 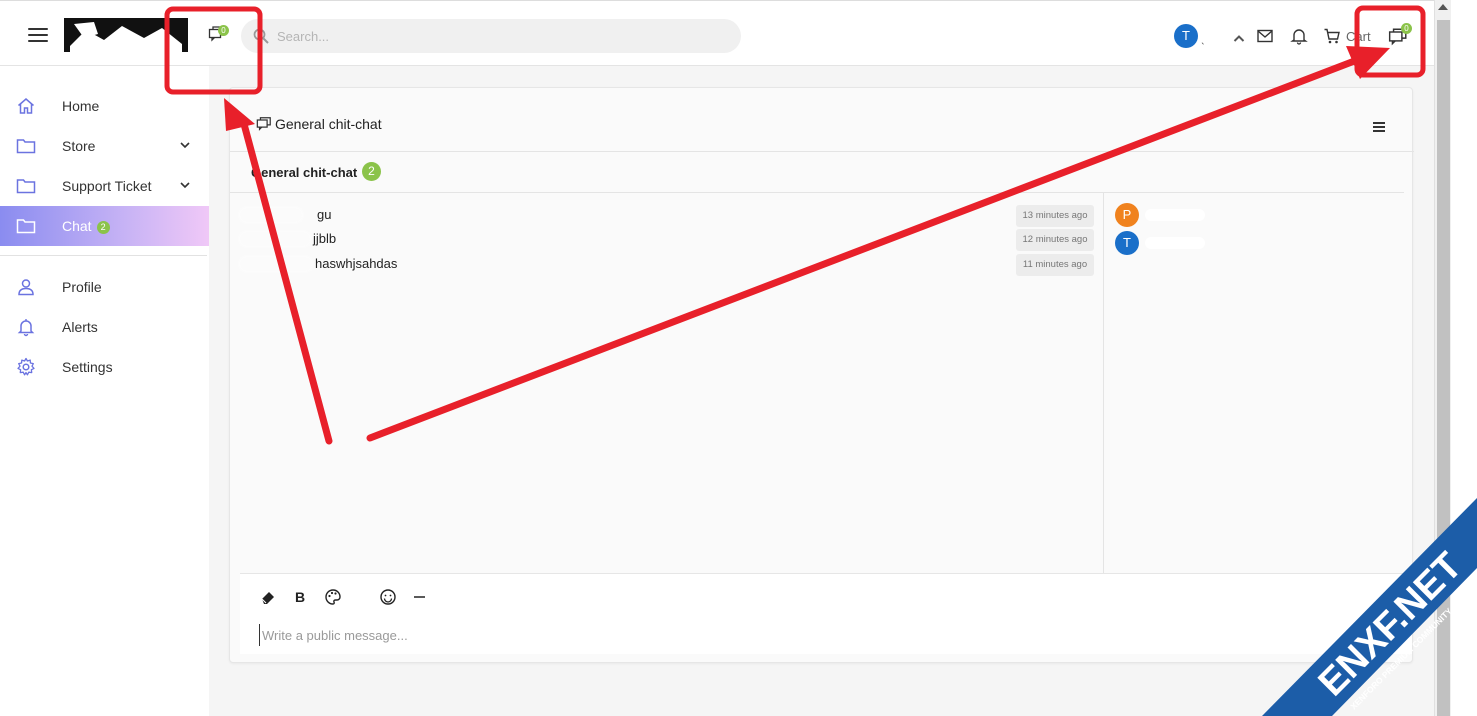 I want to click on search-icon, so click(x=261, y=36).